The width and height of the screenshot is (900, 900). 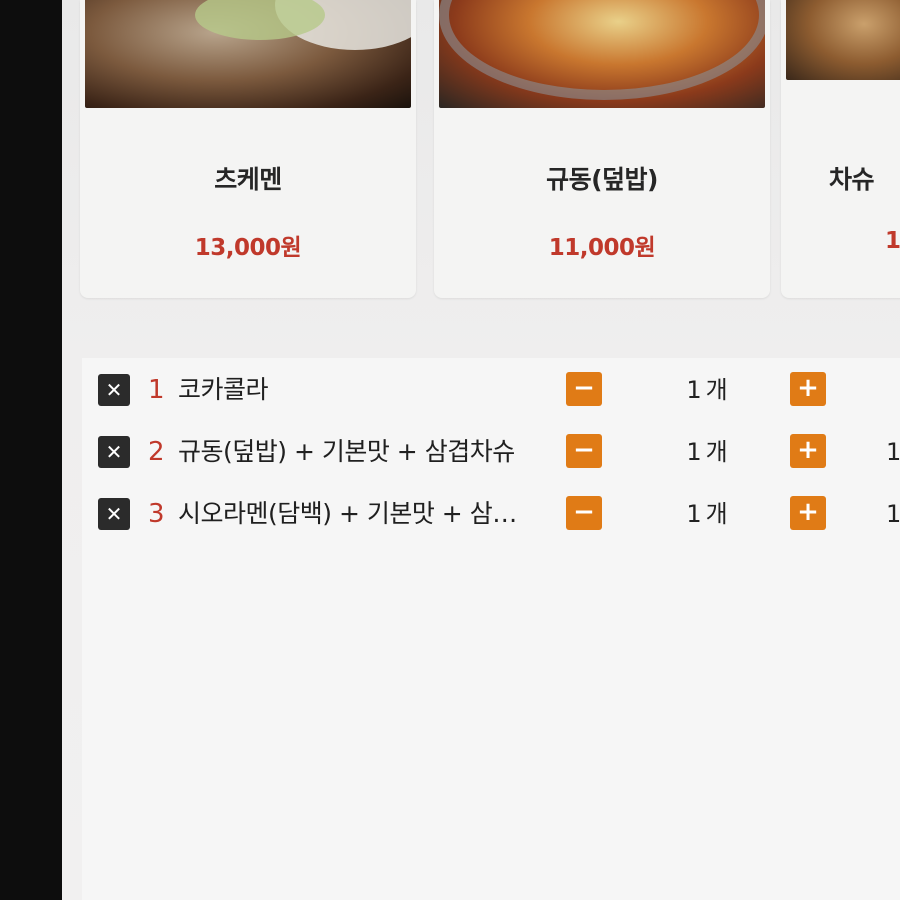 I want to click on food-photo-gyudon, so click(x=602, y=54).